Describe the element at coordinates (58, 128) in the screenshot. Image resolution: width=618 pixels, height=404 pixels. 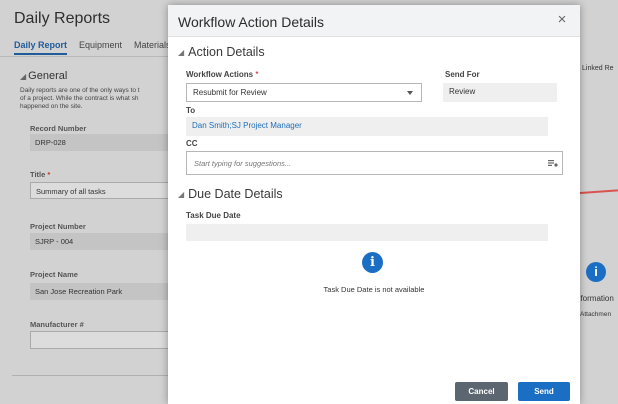
I see `record-number-label: Record Number` at that location.